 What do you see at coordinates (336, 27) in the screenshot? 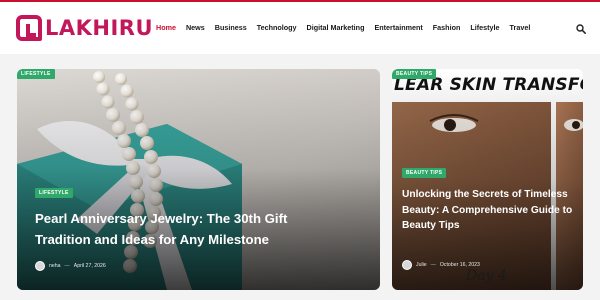
I see `nav-item-digital-marketing: Digital Marketing` at bounding box center [336, 27].